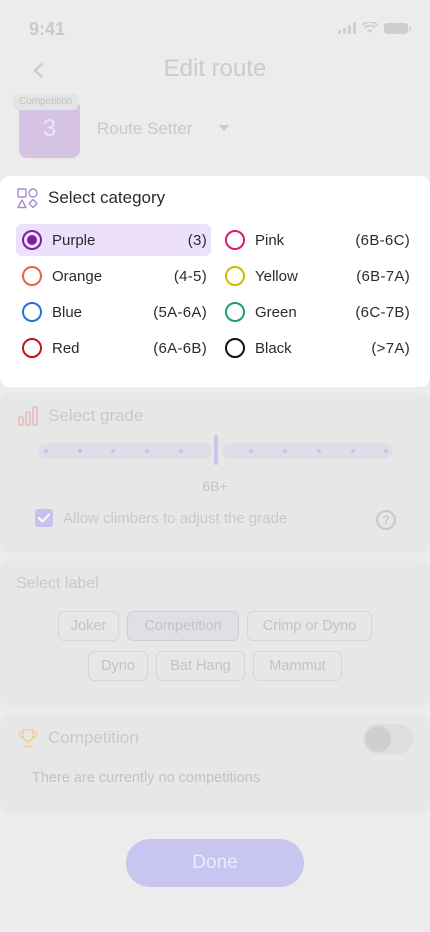 The height and width of the screenshot is (932, 430). What do you see at coordinates (273, 348) in the screenshot?
I see `category-name: Black` at bounding box center [273, 348].